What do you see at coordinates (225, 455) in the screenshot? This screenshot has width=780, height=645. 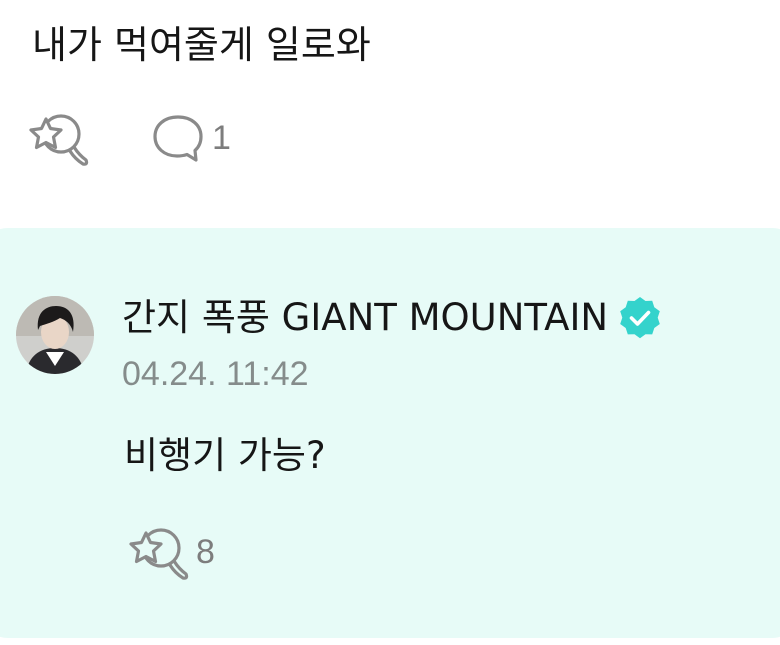 I see `reply-text: 비행기 가능?` at bounding box center [225, 455].